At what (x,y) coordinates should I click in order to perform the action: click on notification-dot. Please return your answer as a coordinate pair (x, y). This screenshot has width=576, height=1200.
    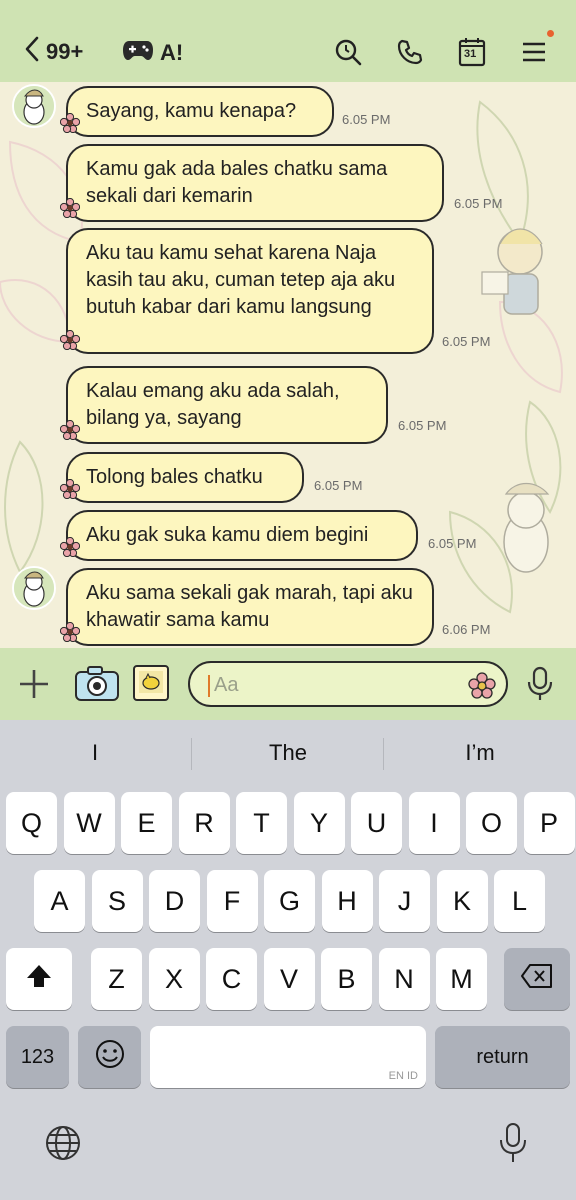
    Looking at the image, I should click on (550, 33).